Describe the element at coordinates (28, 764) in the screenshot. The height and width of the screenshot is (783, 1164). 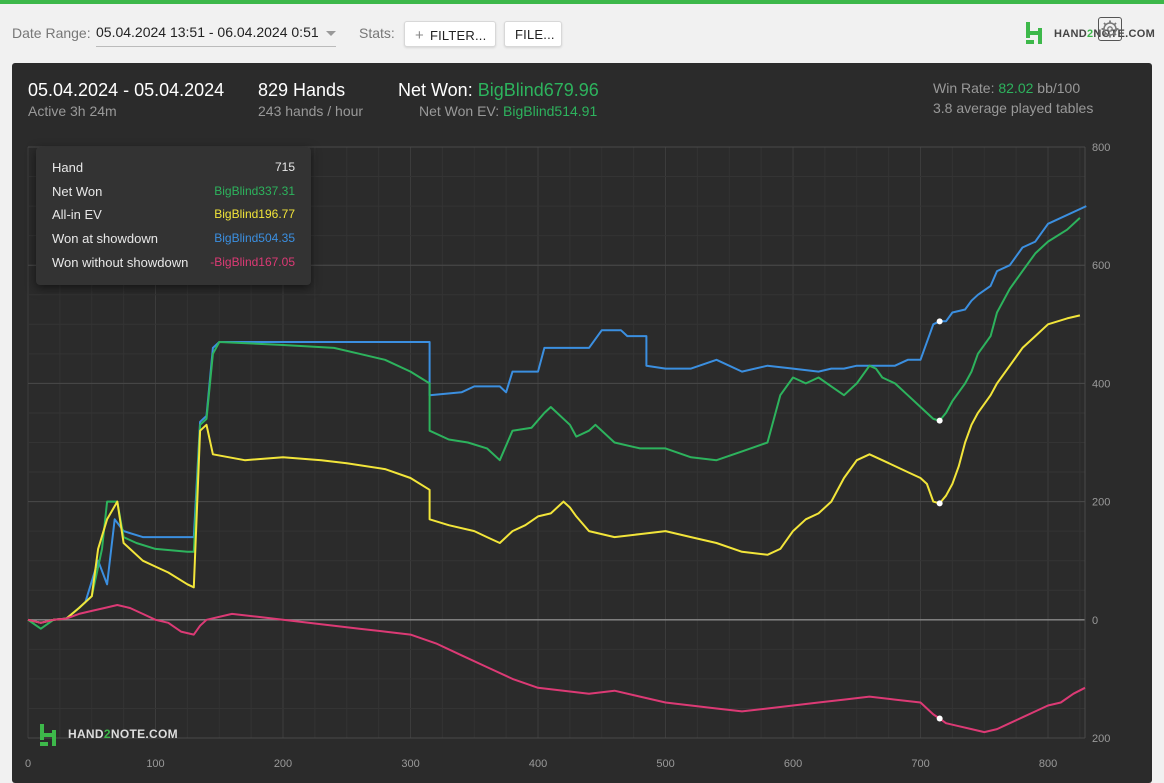
I see `x-tick-label: 0` at that location.